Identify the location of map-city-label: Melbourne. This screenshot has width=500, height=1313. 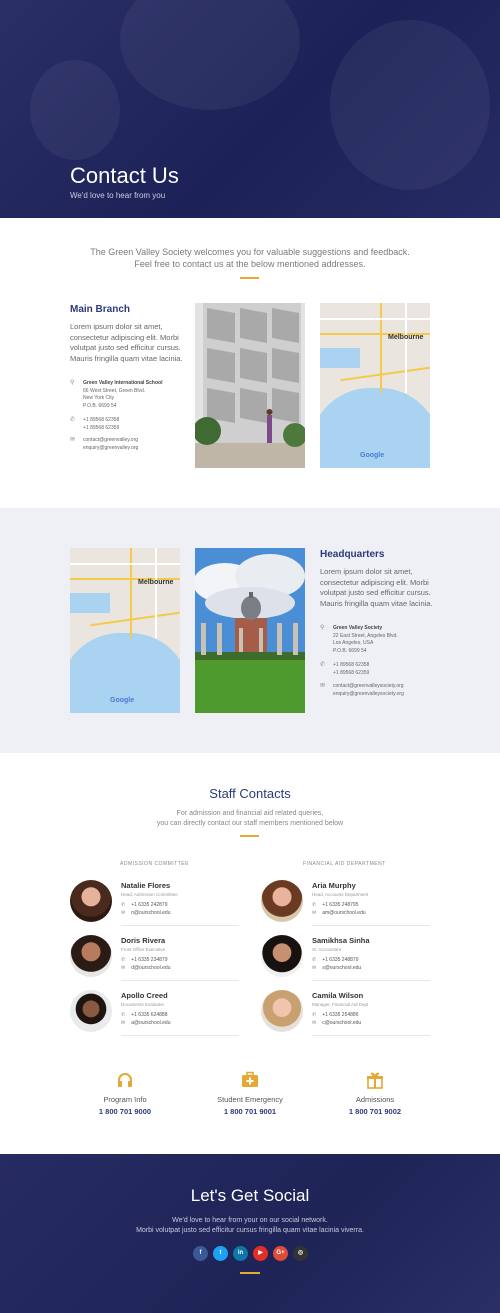
(406, 337).